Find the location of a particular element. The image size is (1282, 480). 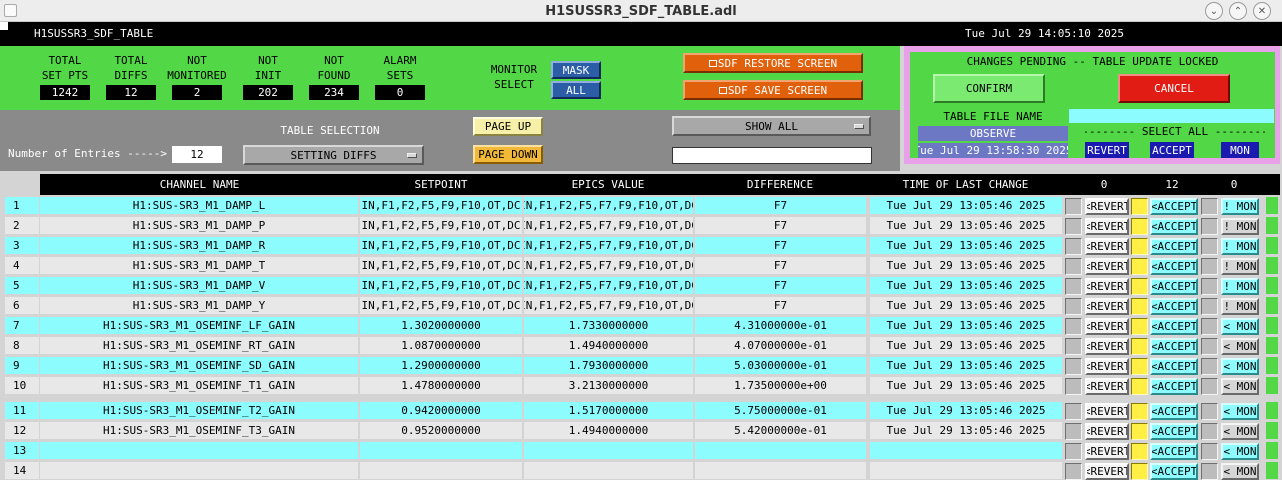

all-button: ALL is located at coordinates (576, 90).